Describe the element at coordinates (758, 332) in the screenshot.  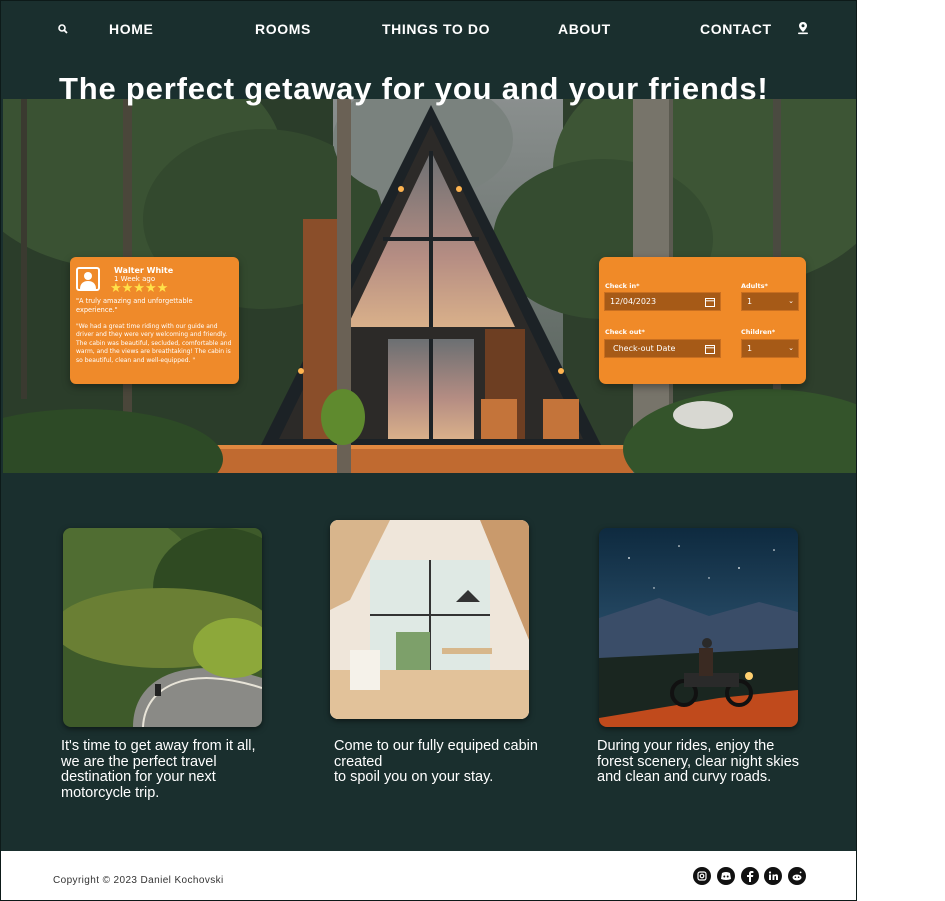
I see `children-label: Children*` at that location.